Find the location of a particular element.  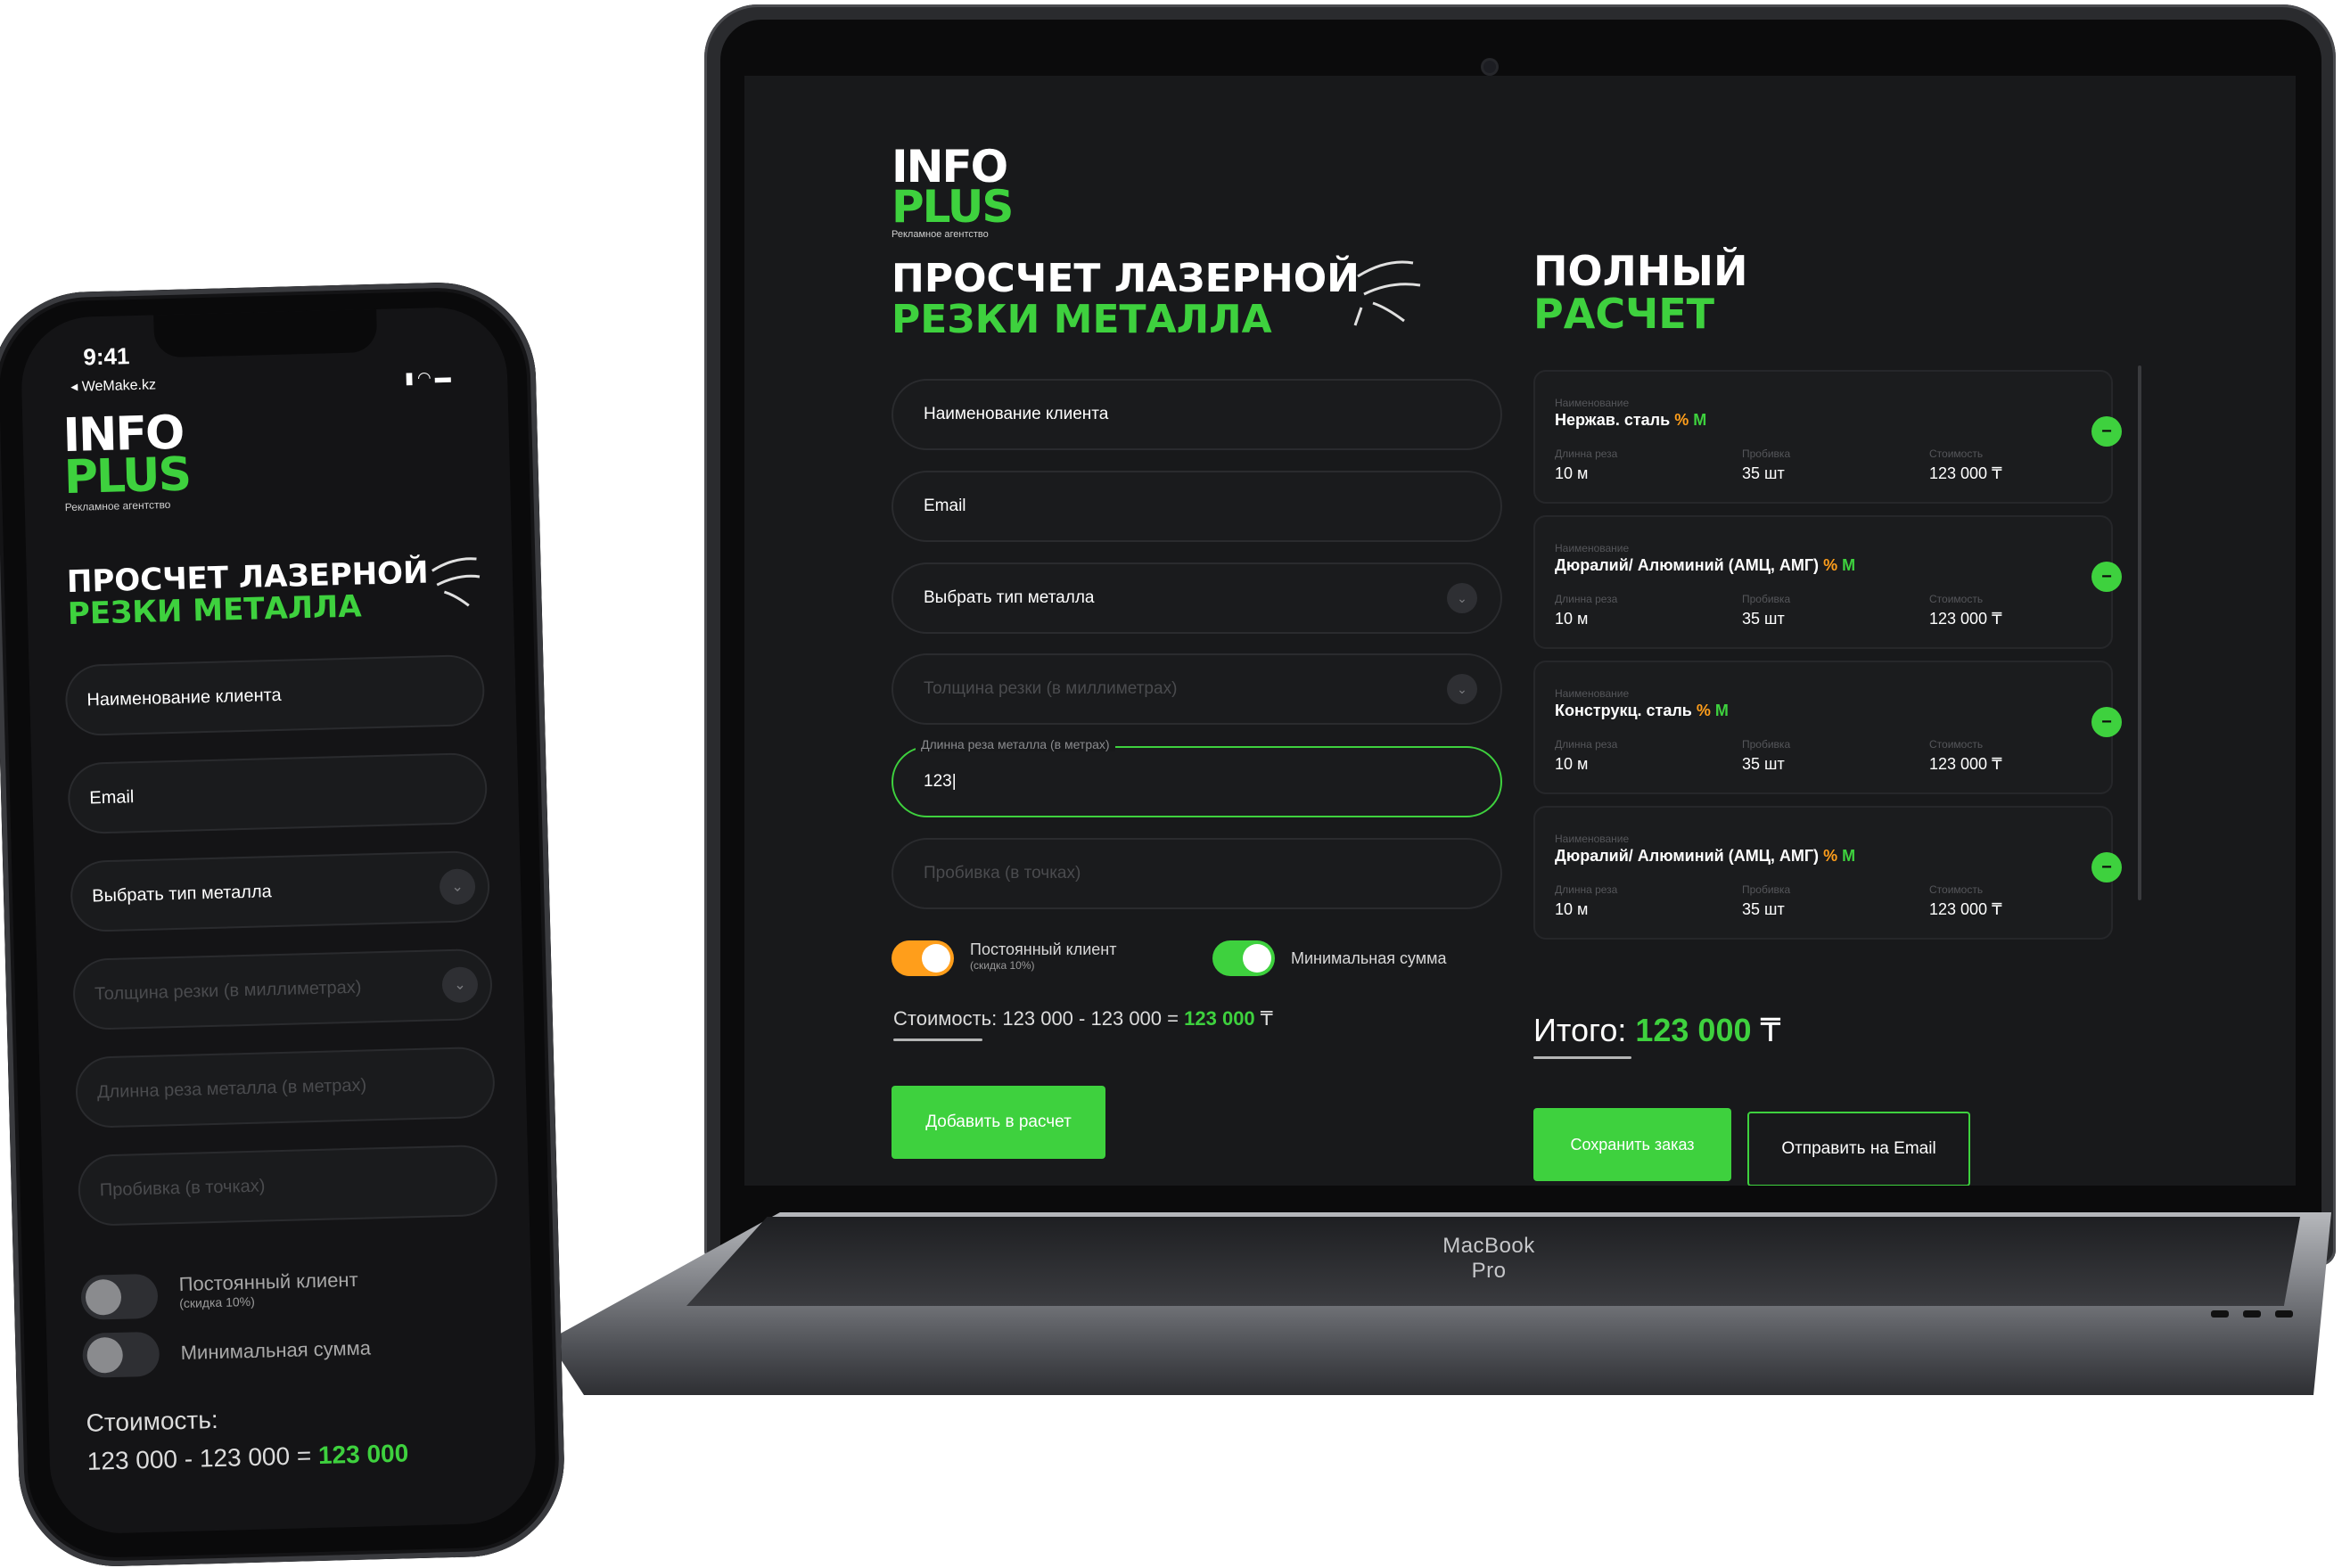

cost-minus: - is located at coordinates (189, 1459).